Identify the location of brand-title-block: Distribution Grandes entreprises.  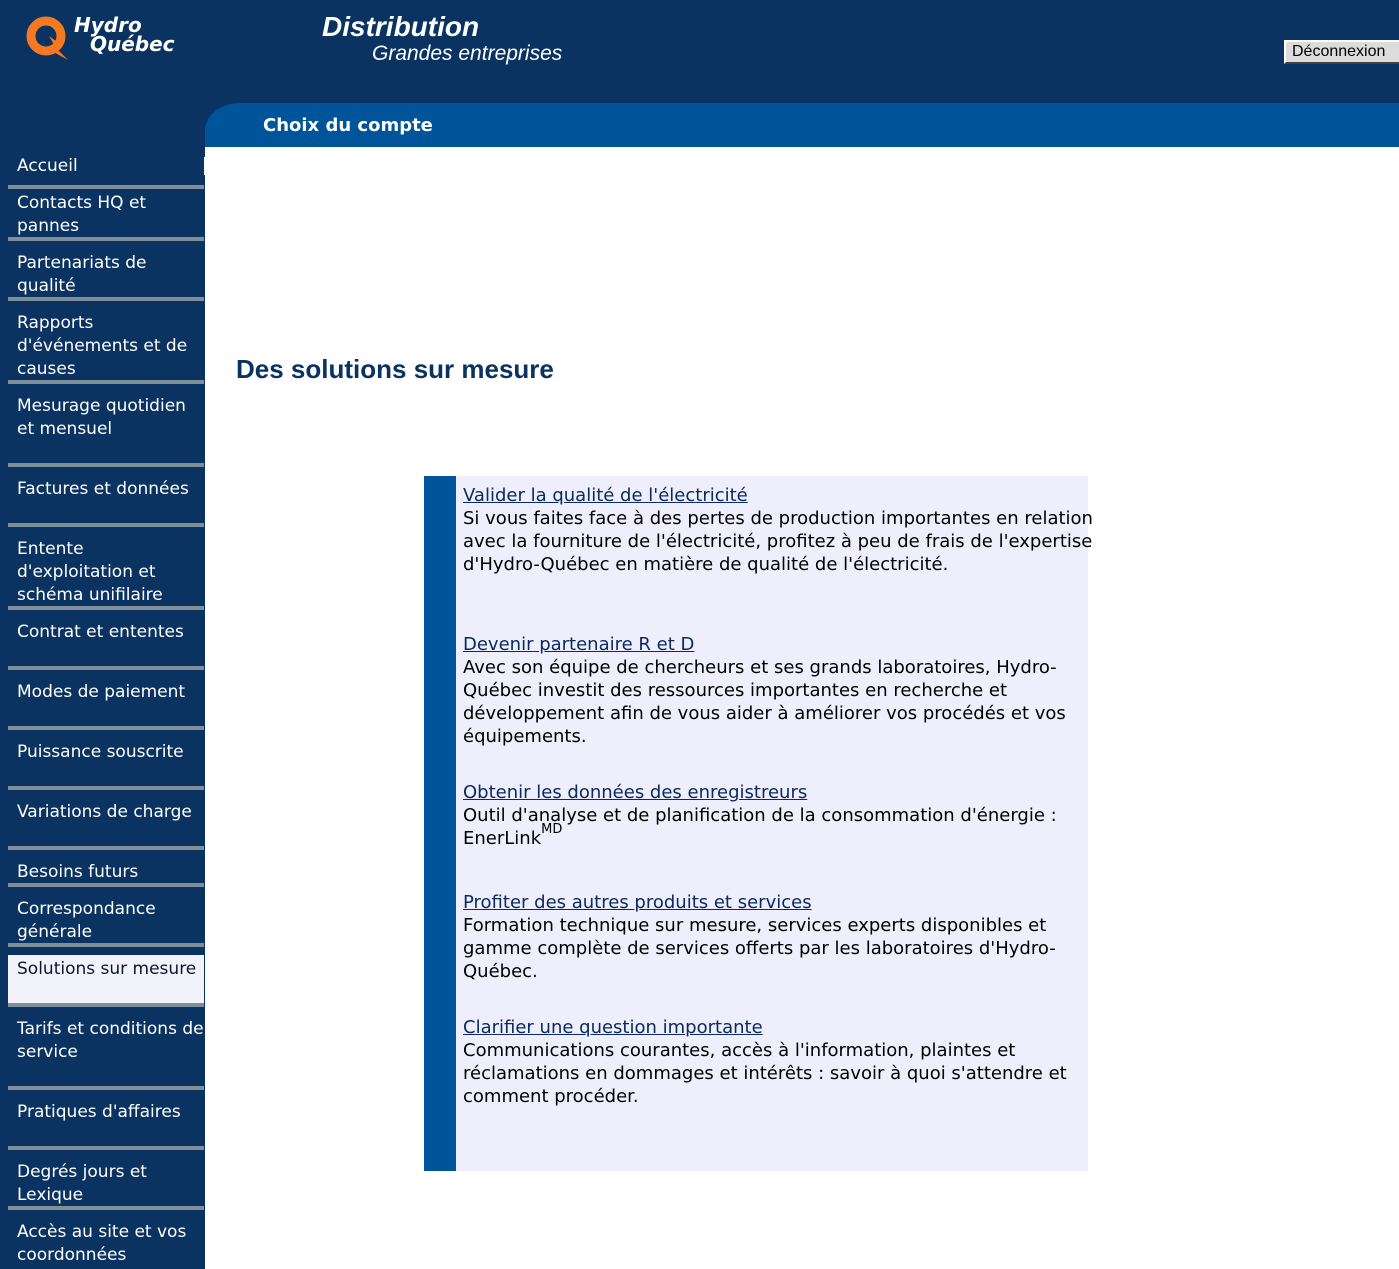
(442, 39).